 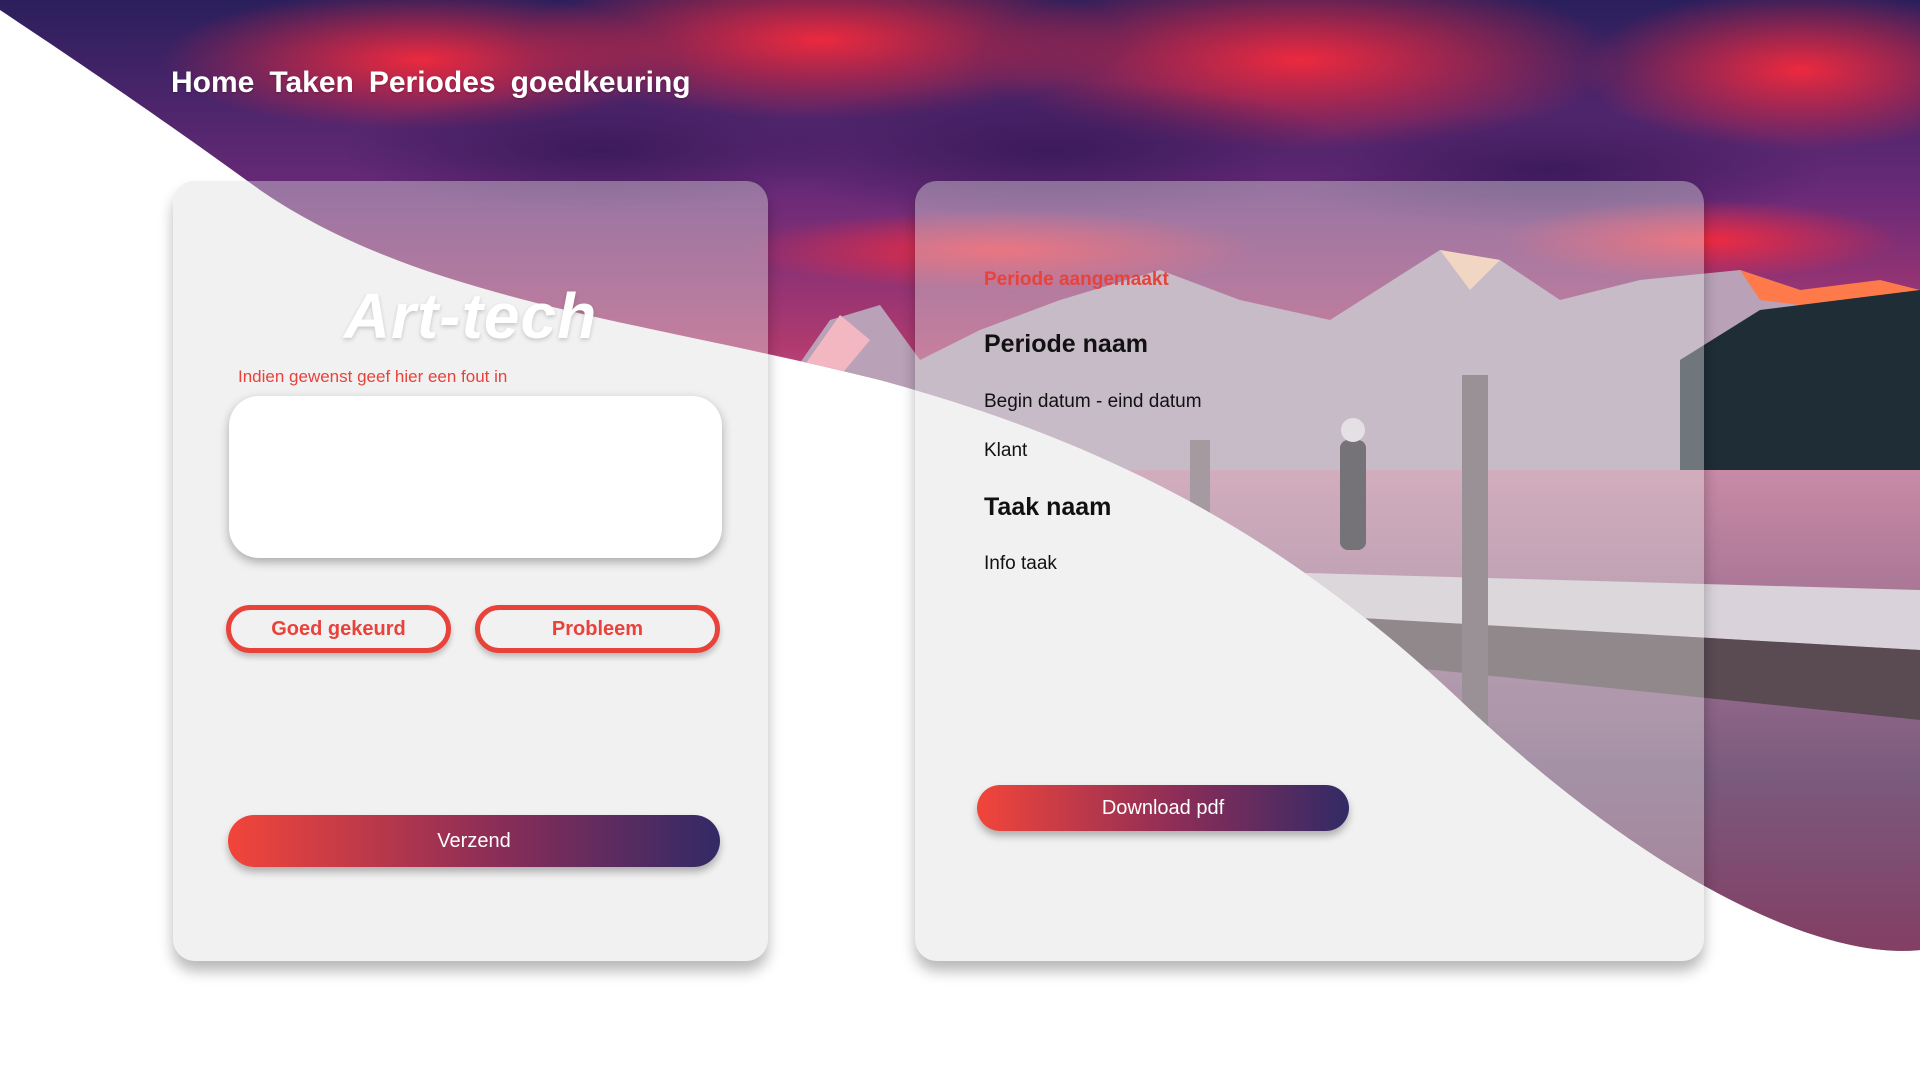 What do you see at coordinates (212, 83) in the screenshot?
I see `nav-link-home: Home` at bounding box center [212, 83].